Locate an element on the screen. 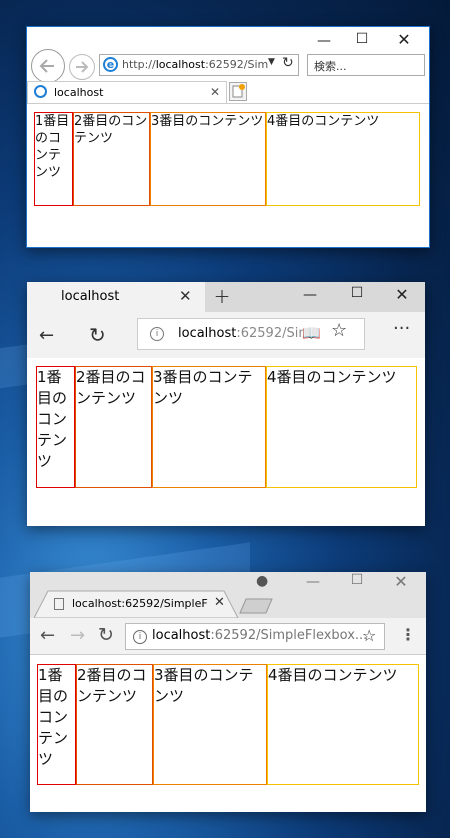 This screenshot has height=838, width=450. more-menu-icon: ··· is located at coordinates (401, 328).